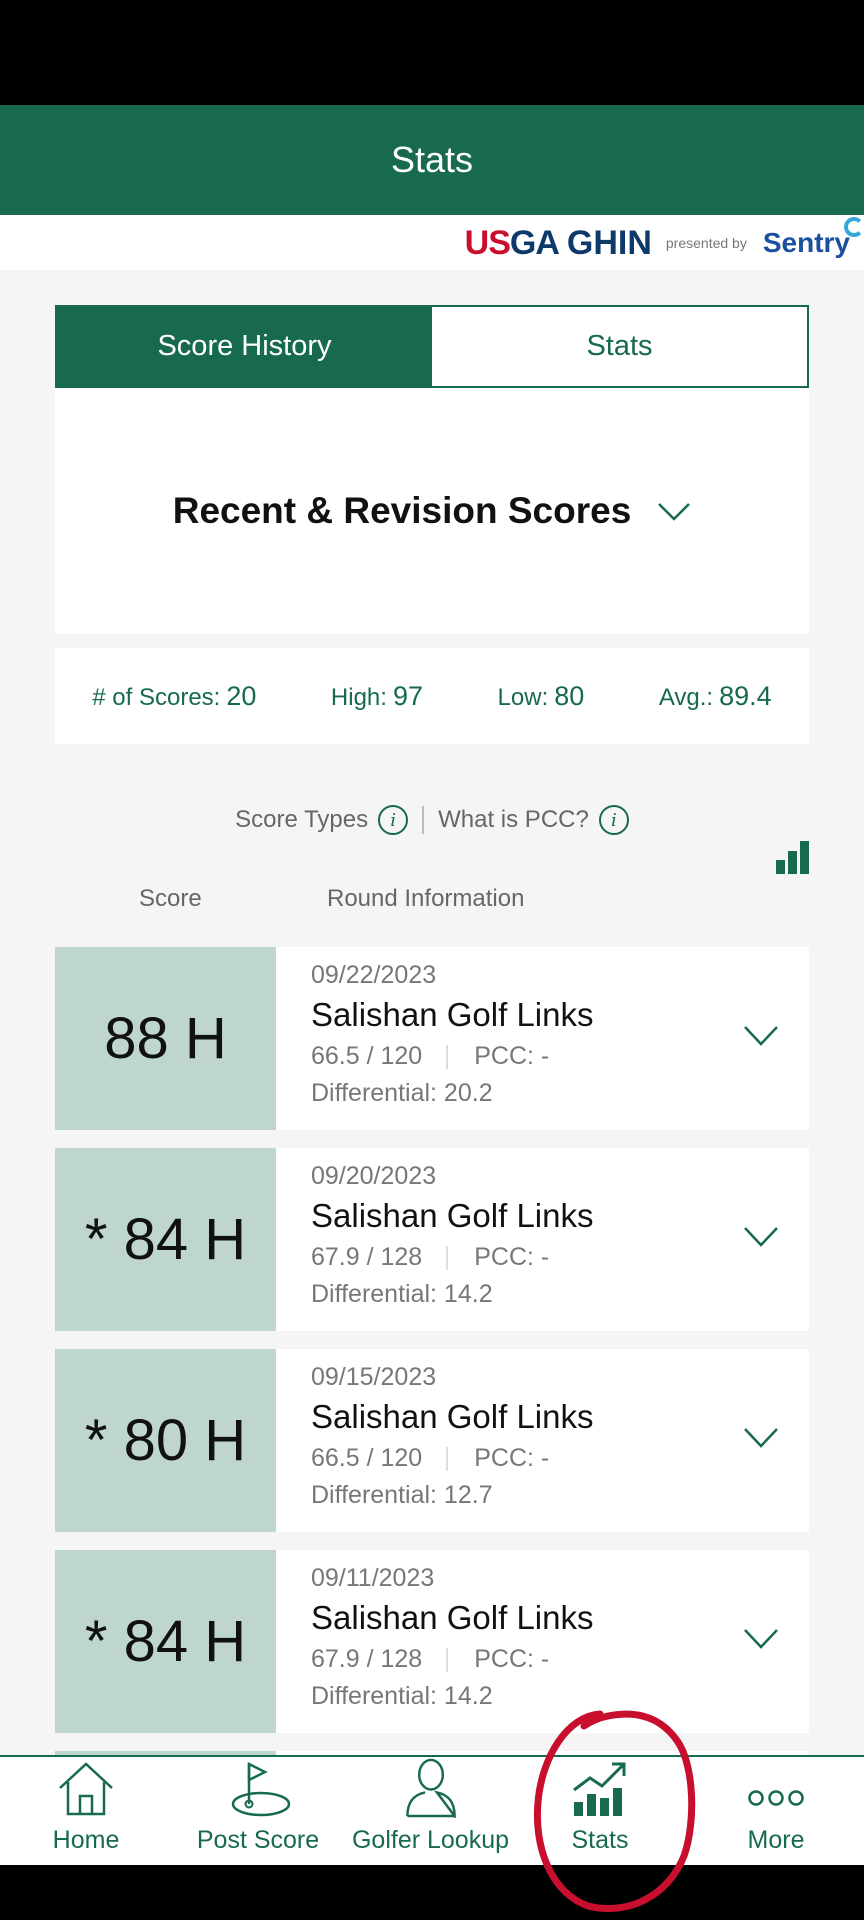 The width and height of the screenshot is (864, 1920). I want to click on nav-golfer-lookup: Golfer Lookup, so click(430, 1812).